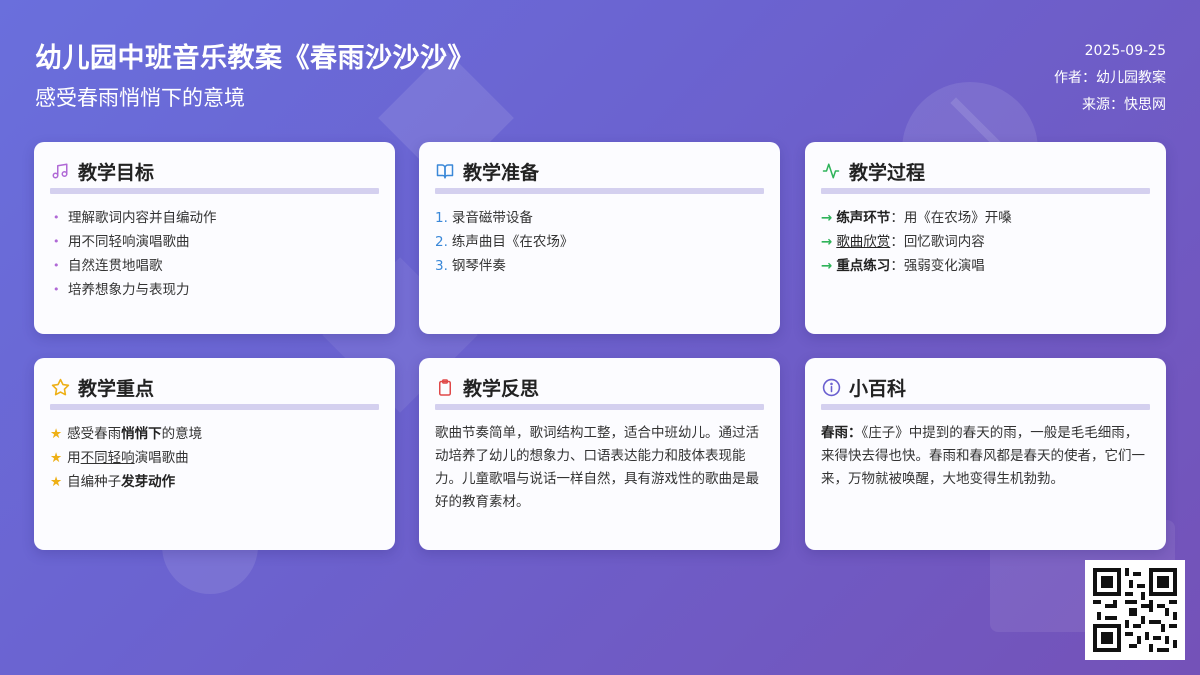 This screenshot has width=1200, height=675. Describe the element at coordinates (140, 98) in the screenshot. I see `page-subtitle: 感受春雨悄悄下的意境` at that location.